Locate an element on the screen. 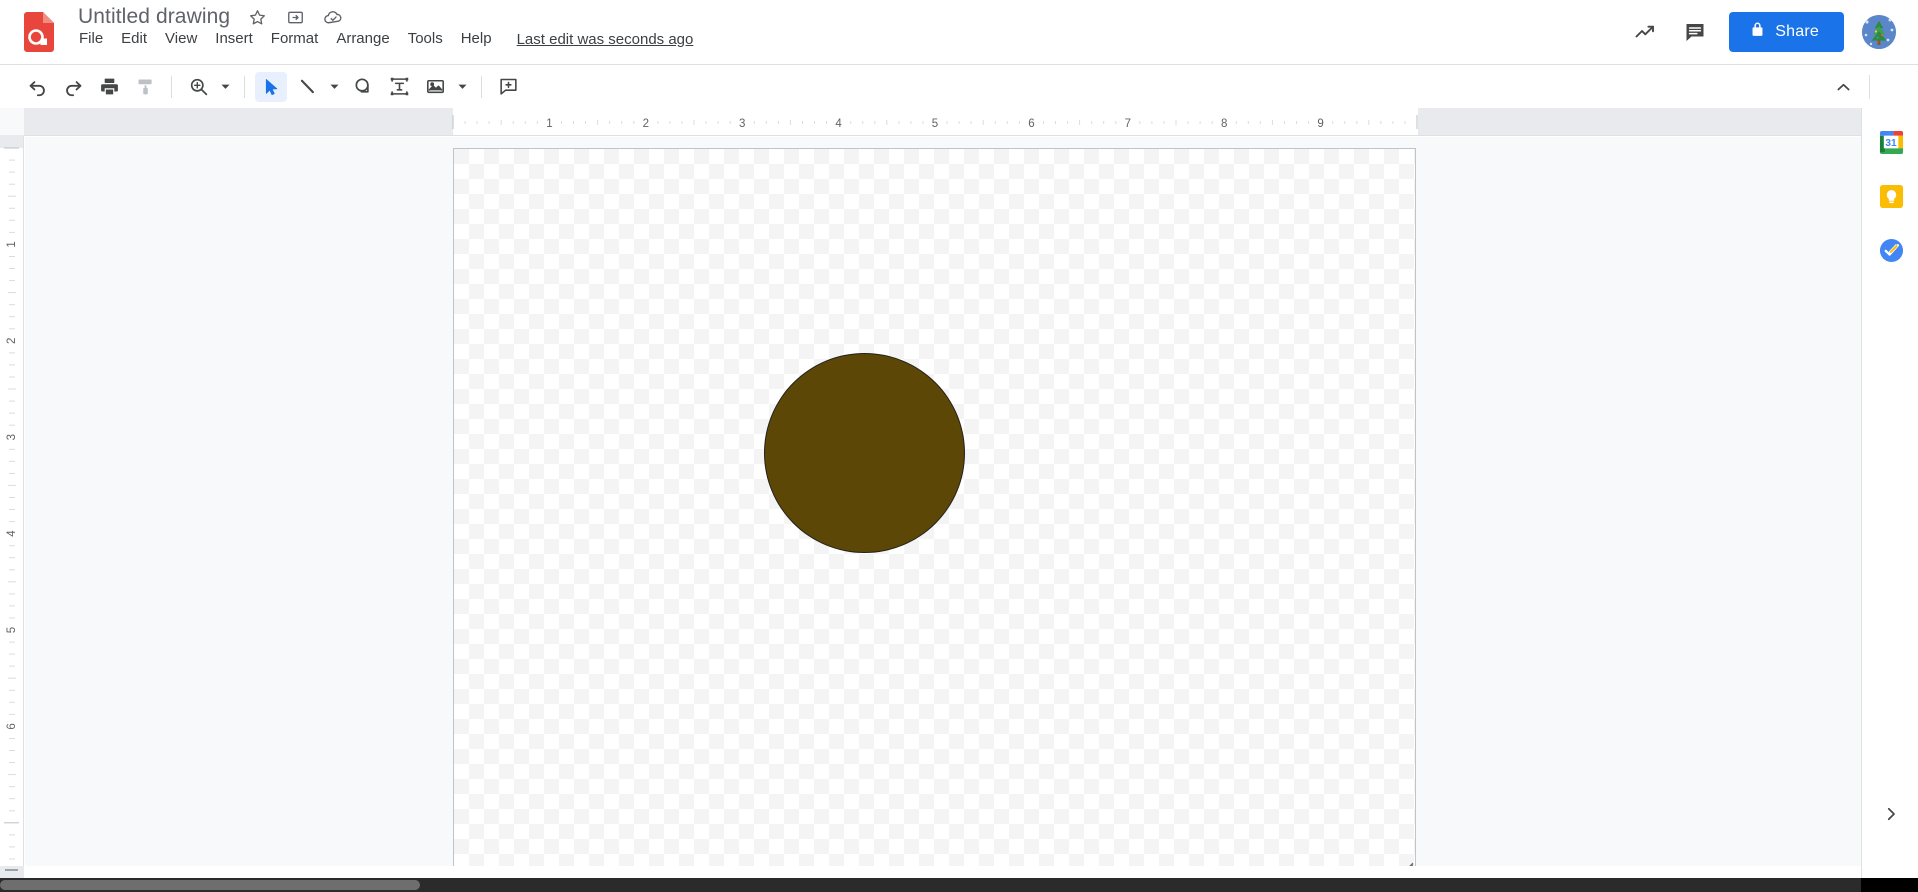 The width and height of the screenshot is (1918, 892). header-actions: Share is located at coordinates (1770, 32).